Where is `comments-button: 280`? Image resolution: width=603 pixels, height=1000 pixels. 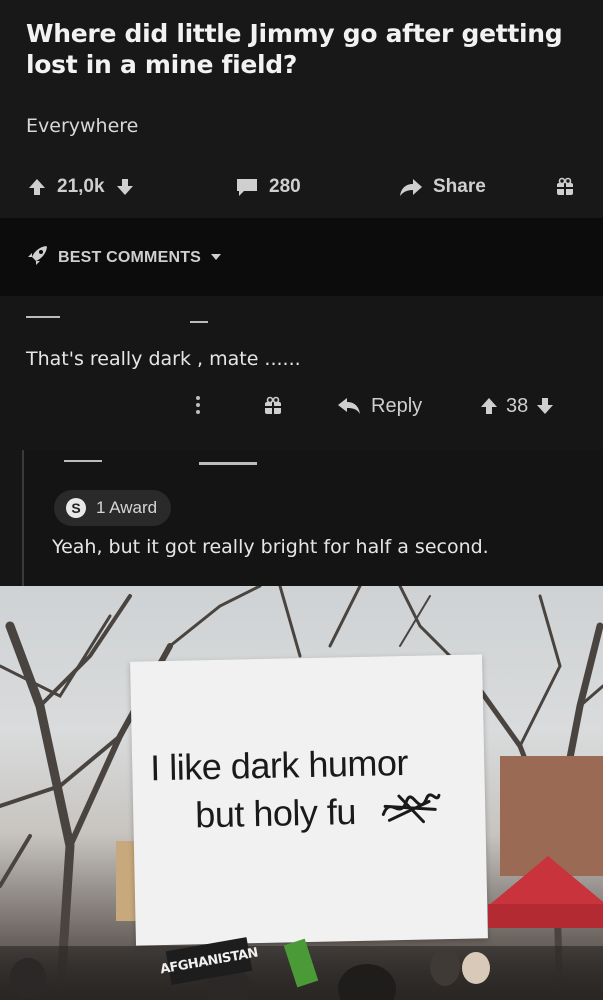 comments-button: 280 is located at coordinates (267, 187).